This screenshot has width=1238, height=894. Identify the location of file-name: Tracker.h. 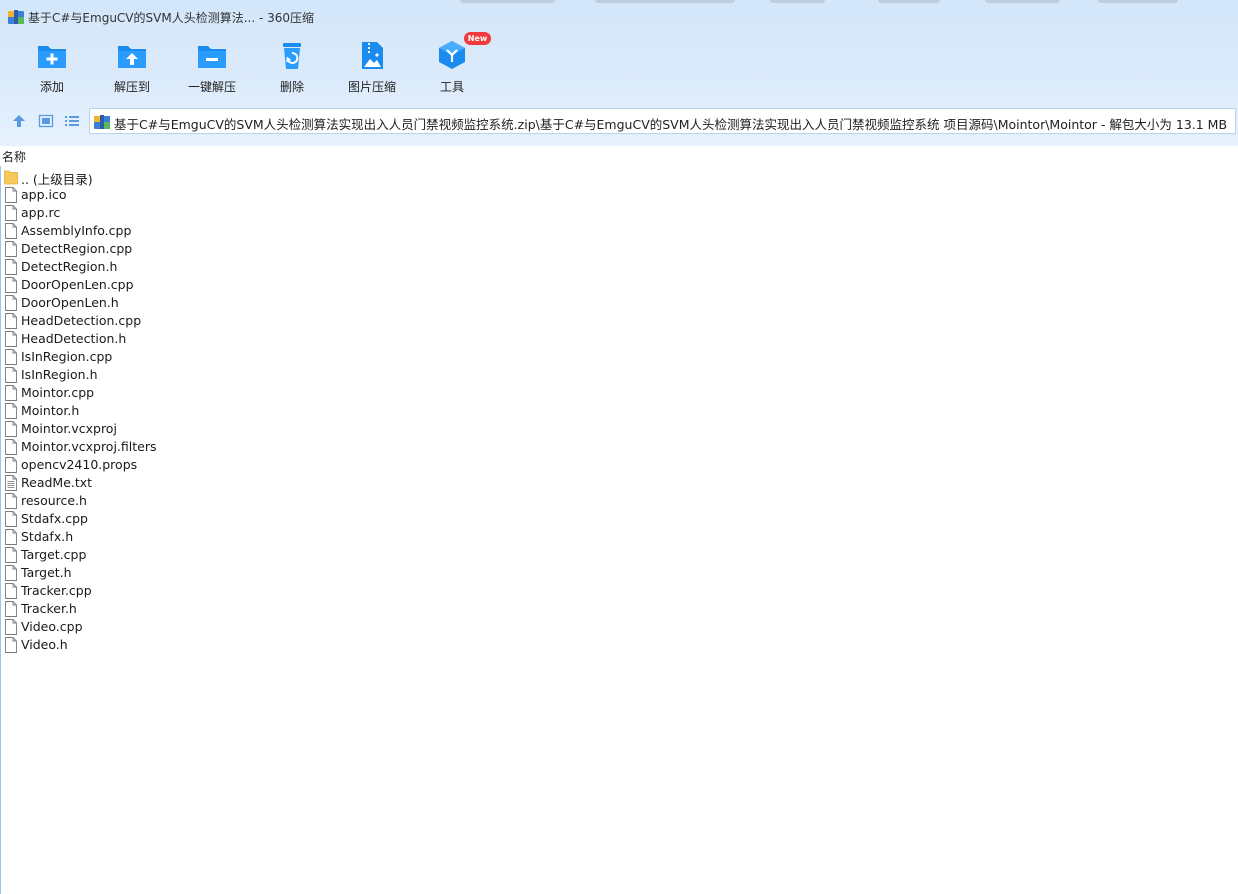
(49, 608).